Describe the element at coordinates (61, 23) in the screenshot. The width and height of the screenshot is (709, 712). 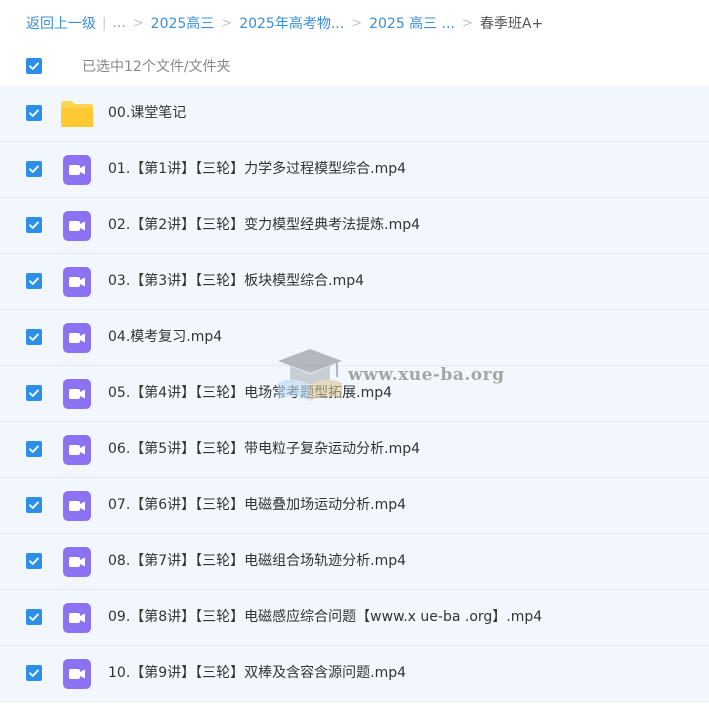
I see `back-link: 返回上一级` at that location.